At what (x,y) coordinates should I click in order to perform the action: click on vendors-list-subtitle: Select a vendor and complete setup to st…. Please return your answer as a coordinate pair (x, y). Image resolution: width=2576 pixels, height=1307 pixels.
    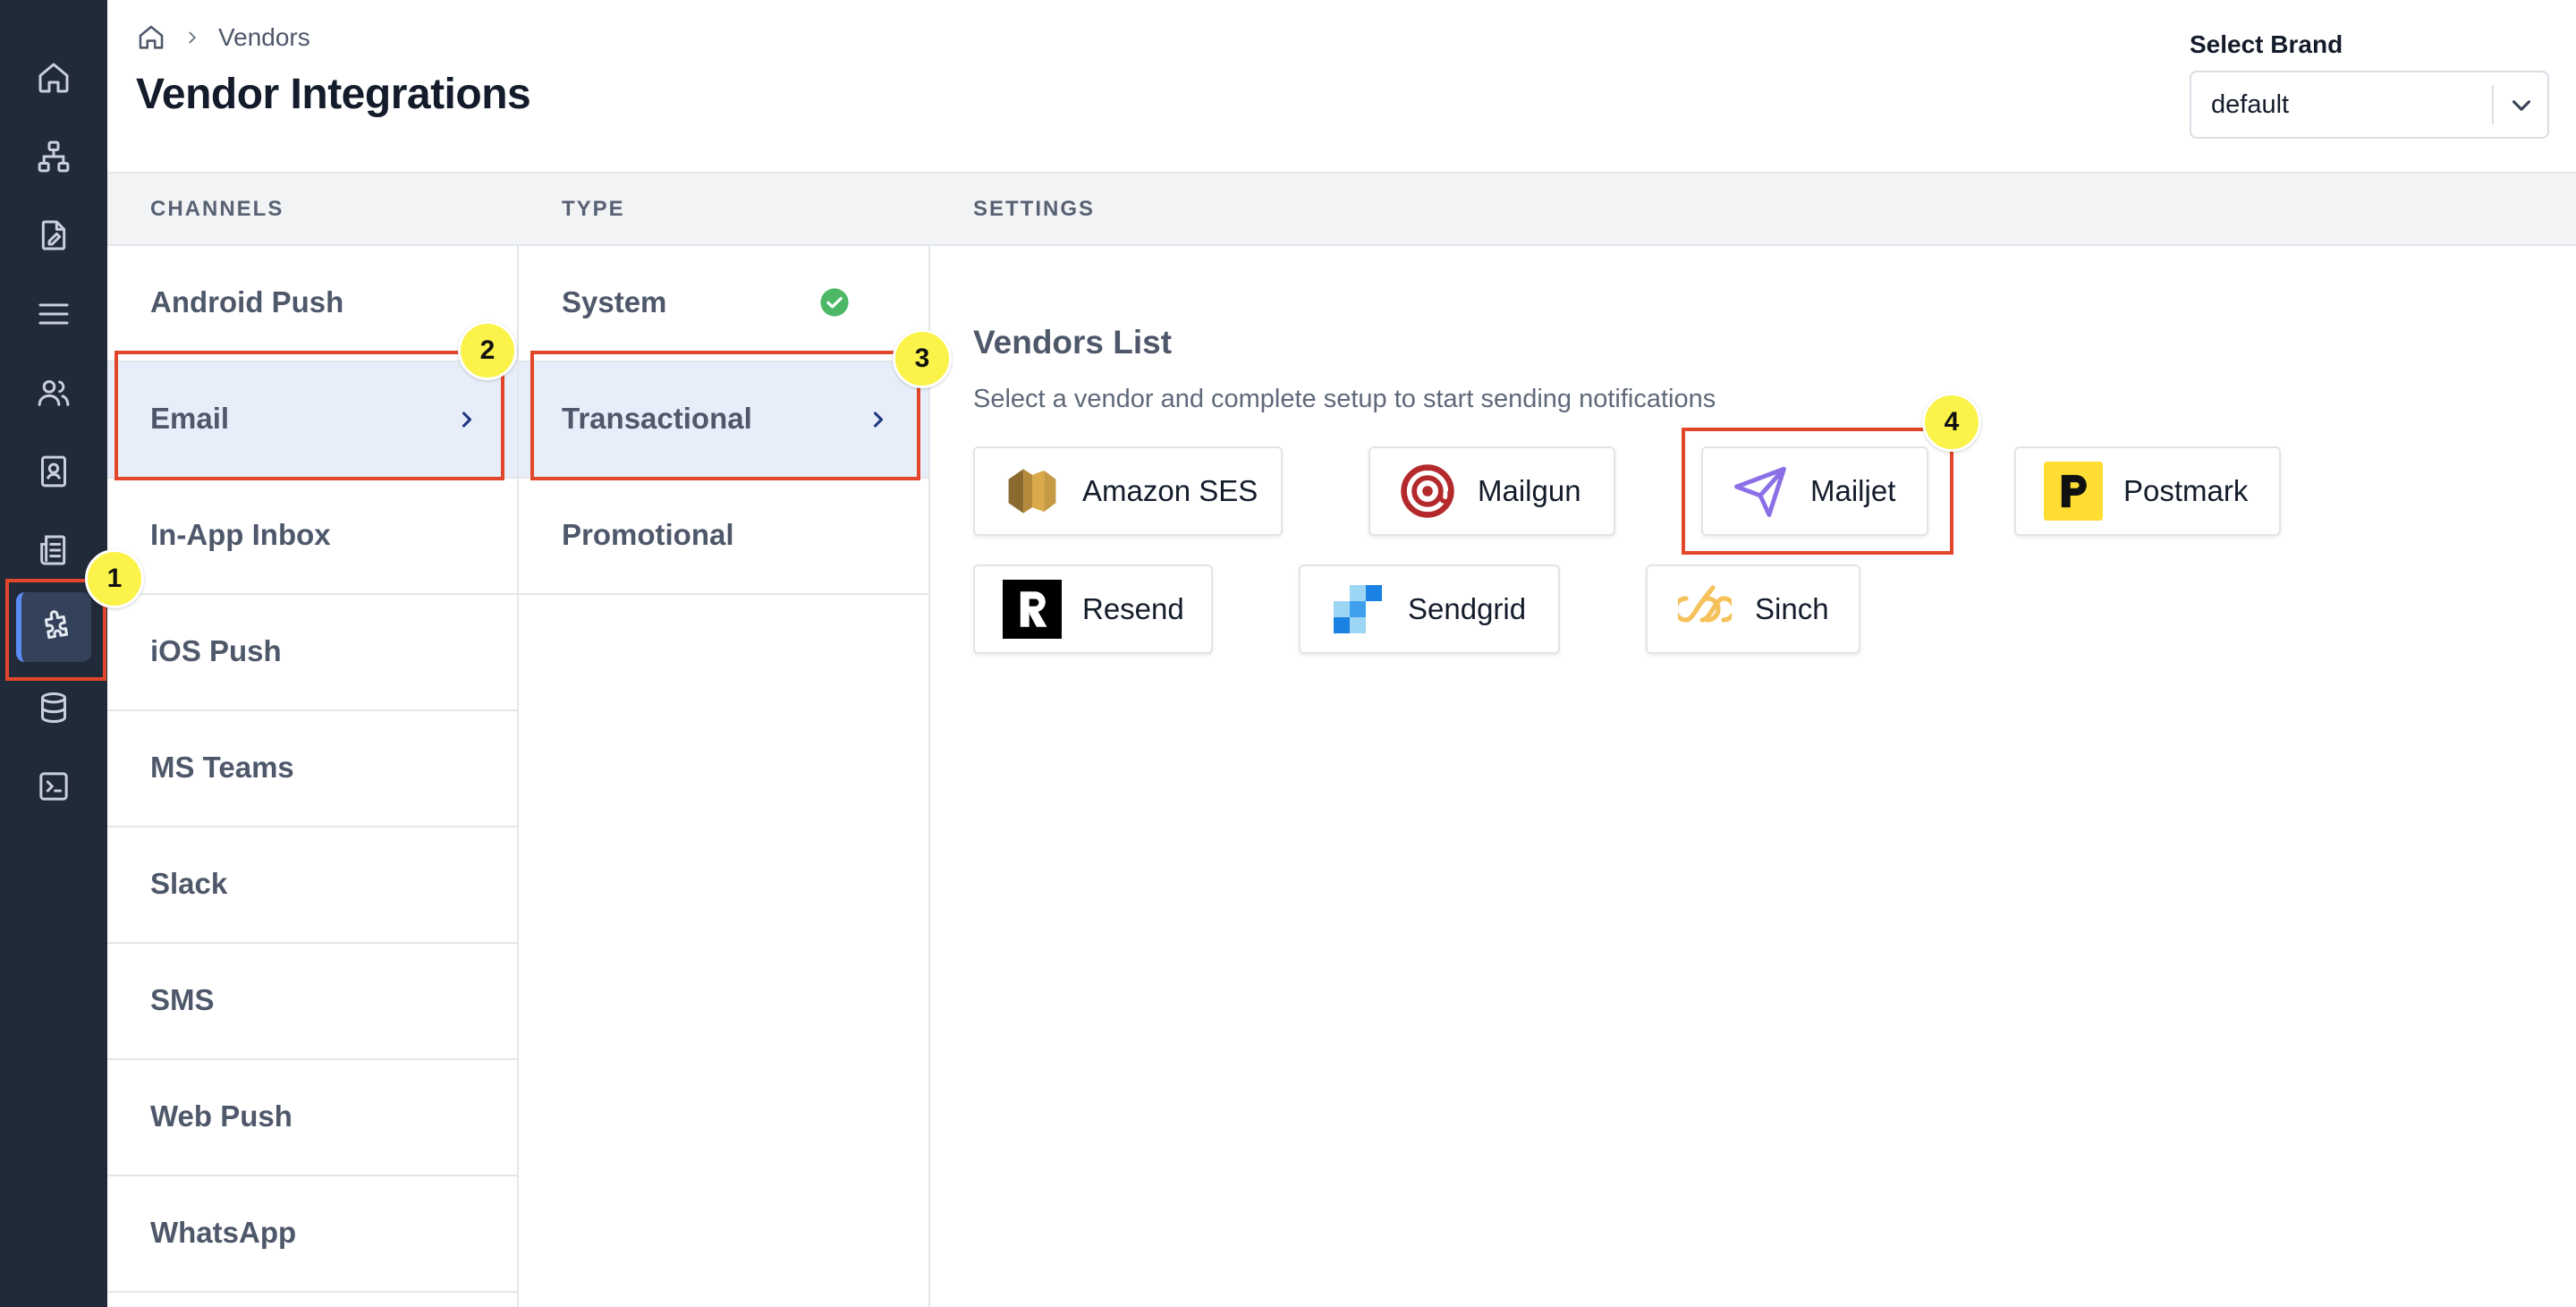
    Looking at the image, I should click on (1344, 399).